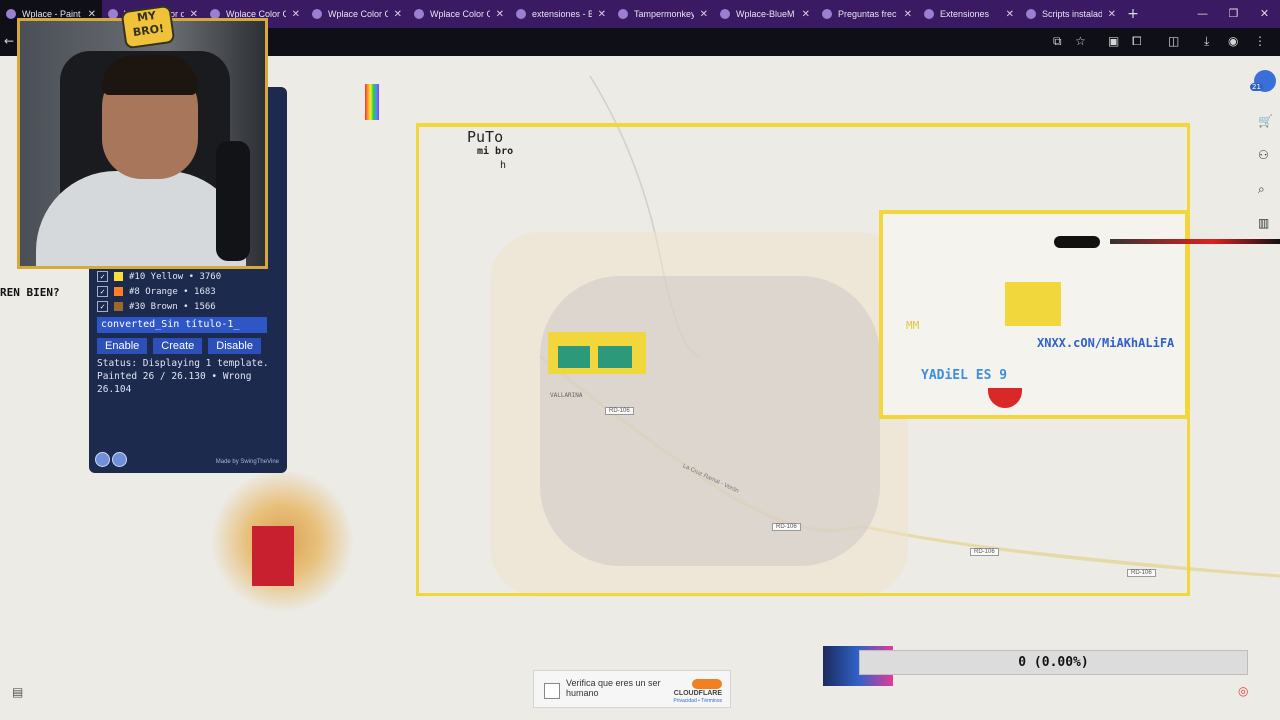 This screenshot has height=720, width=1280. I want to click on tab-label: Preguntas frec, so click(867, 14).